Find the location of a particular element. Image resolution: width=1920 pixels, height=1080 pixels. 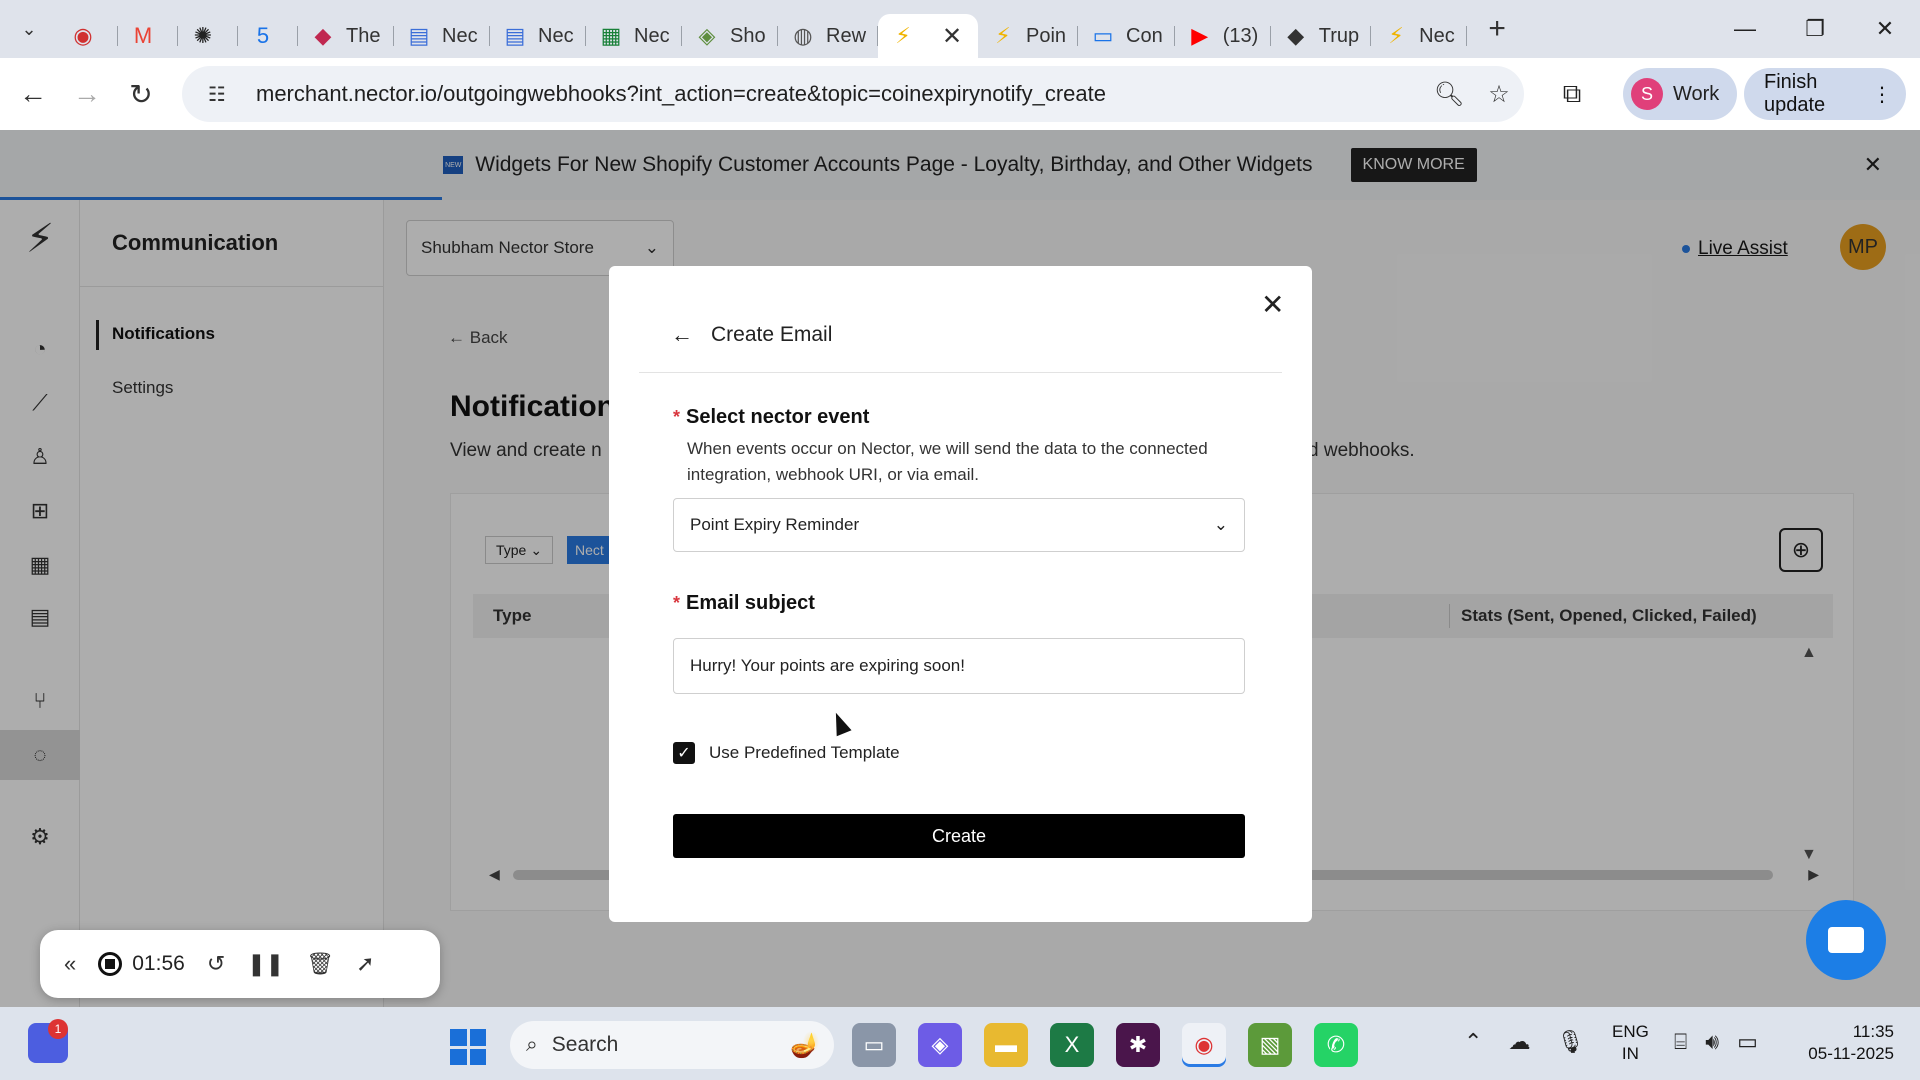

restore-icon: ❐ is located at coordinates (1815, 29).